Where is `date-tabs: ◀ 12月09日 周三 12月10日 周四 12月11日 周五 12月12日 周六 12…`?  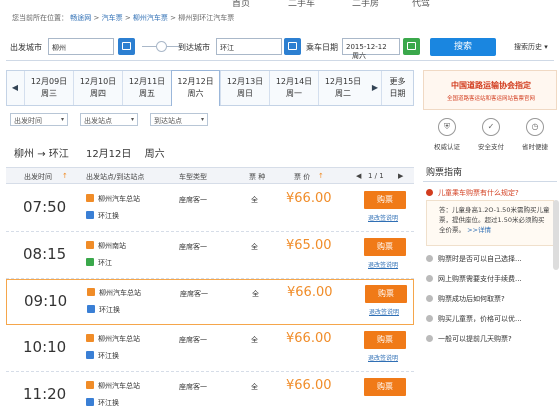 date-tabs: ◀ 12月09日 周三 12月10日 周四 12月11日 周五 12月12日 周六 12… is located at coordinates (210, 88).